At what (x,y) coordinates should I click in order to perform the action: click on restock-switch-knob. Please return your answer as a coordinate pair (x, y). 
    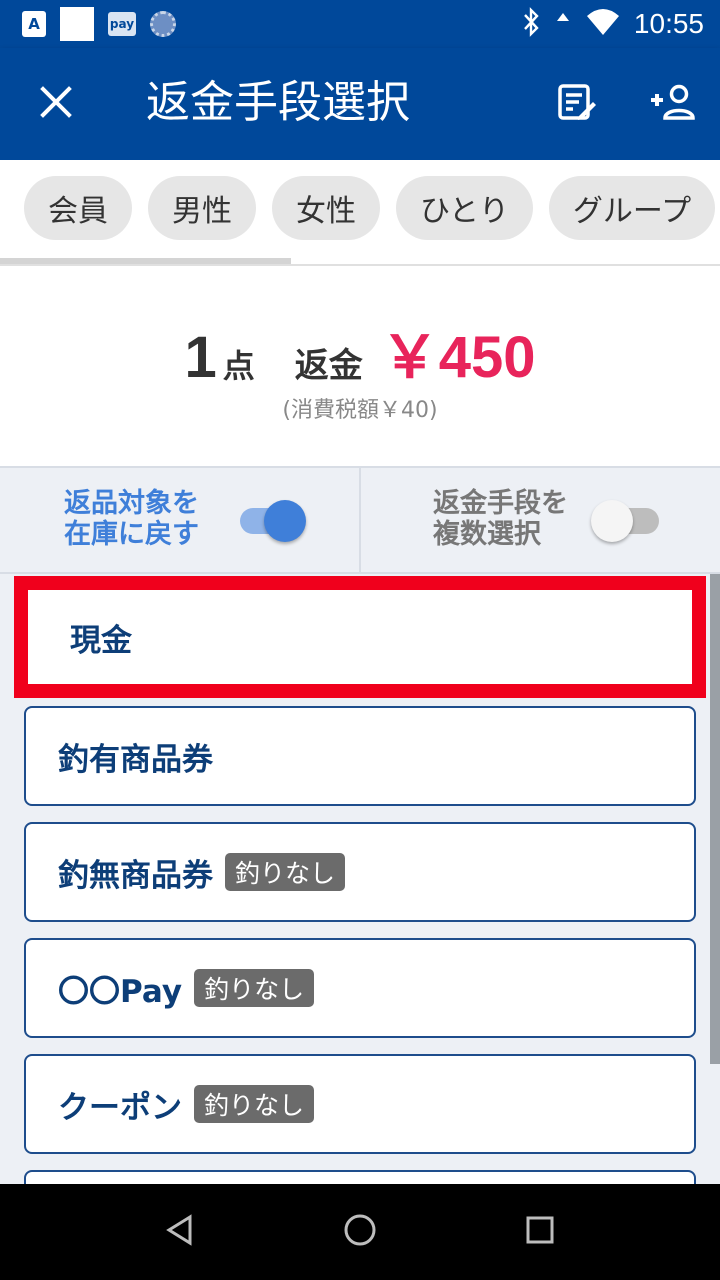
    Looking at the image, I should click on (285, 521).